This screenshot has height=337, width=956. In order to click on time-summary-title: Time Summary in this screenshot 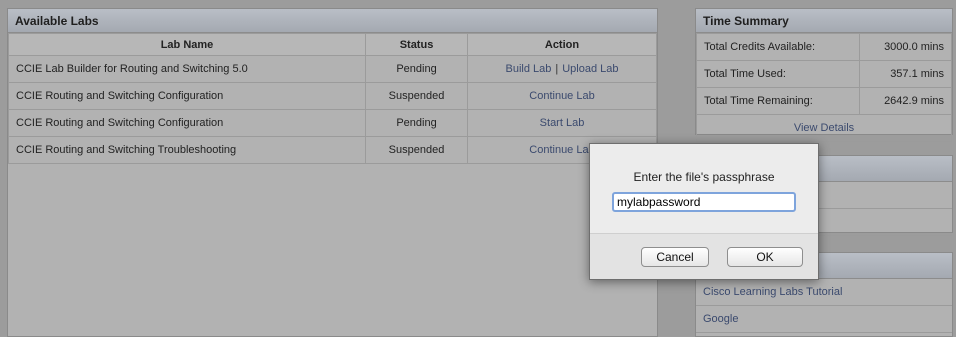, I will do `click(824, 21)`.